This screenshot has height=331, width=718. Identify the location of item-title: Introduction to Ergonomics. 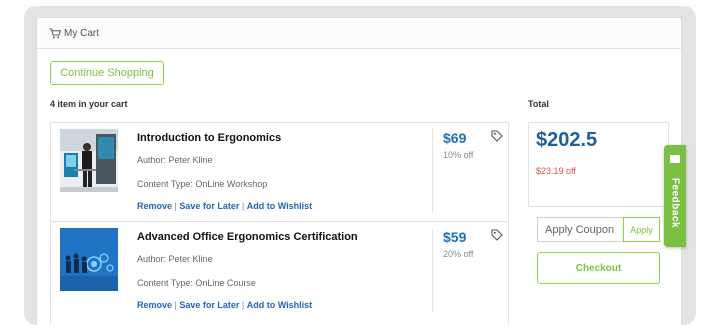
(209, 138).